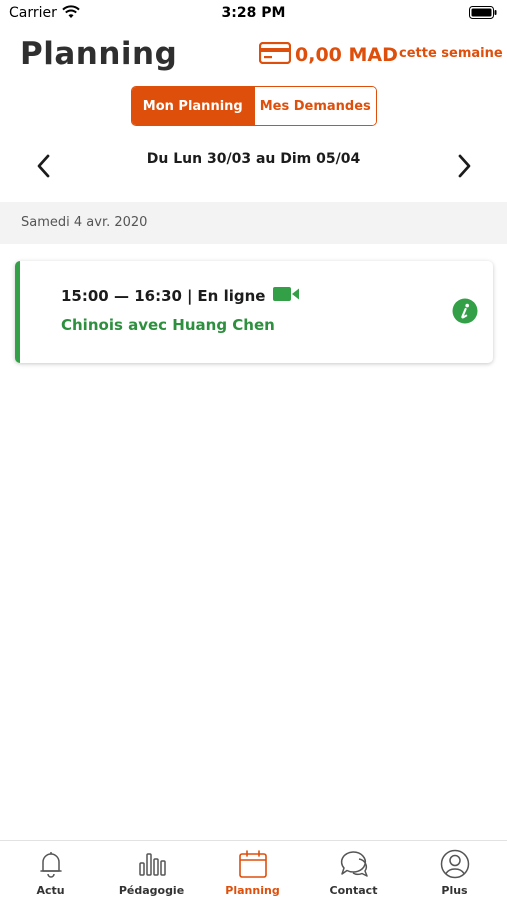 The image size is (507, 900). I want to click on planning-segmented-control: Mon Planning Mes Demandes, so click(254, 106).